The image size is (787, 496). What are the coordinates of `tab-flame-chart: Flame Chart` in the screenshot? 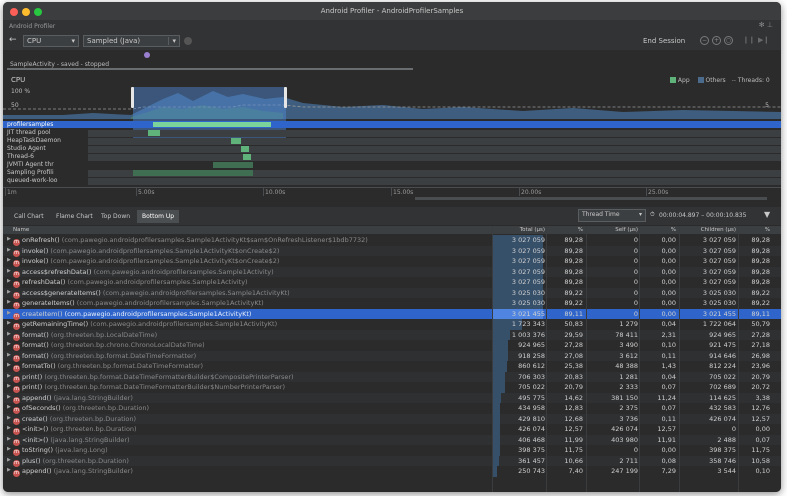 It's located at (74, 216).